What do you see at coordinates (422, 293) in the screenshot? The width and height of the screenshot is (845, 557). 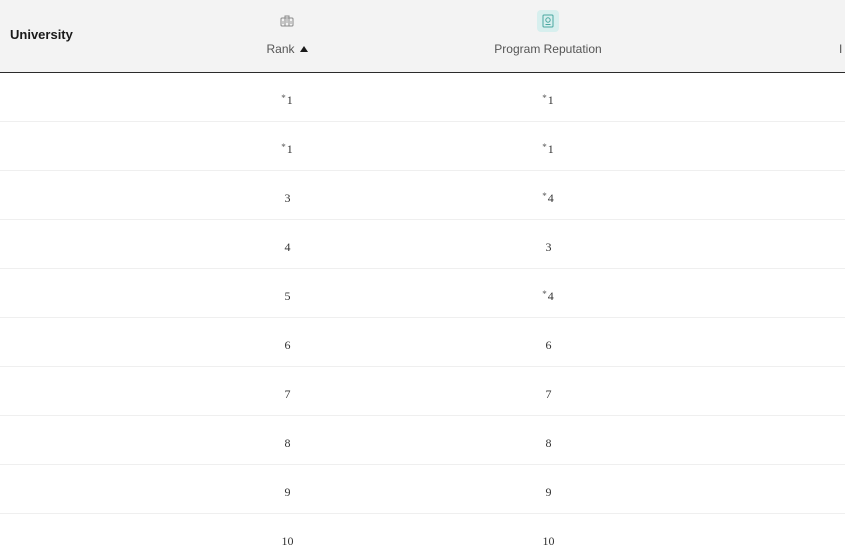 I see `table-row: 5 *4` at bounding box center [422, 293].